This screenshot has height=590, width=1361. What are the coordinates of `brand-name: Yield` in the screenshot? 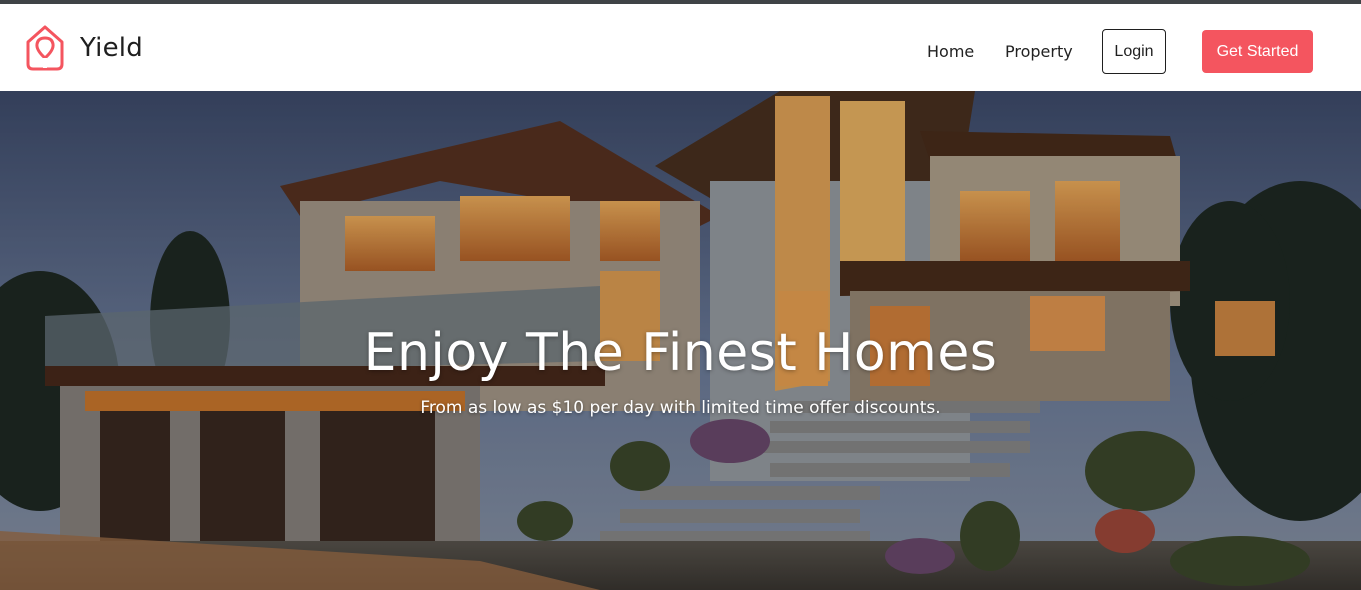 It's located at (111, 48).